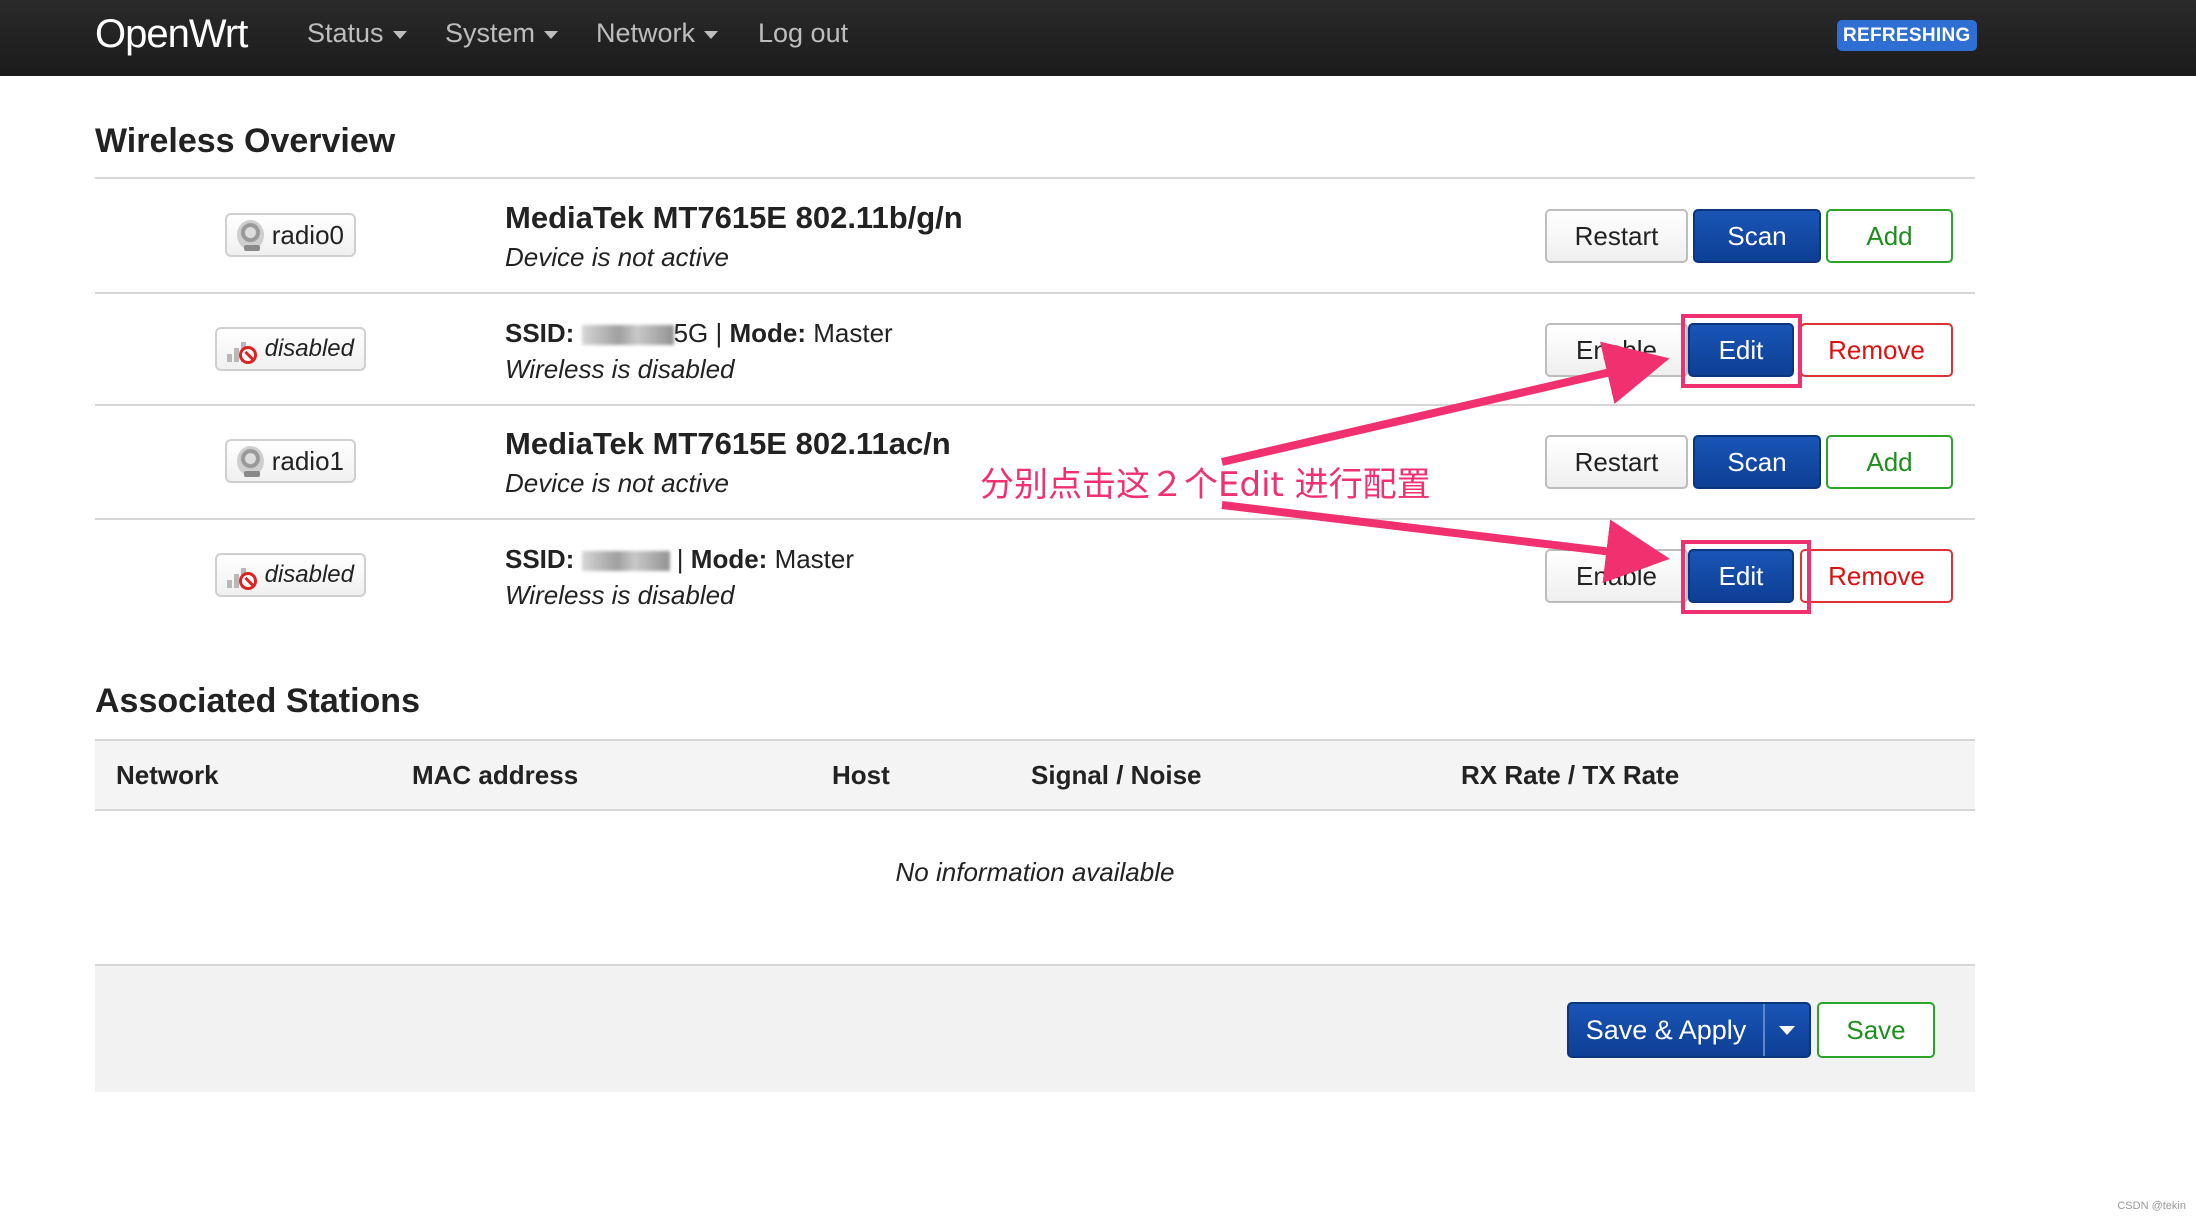 The image size is (2196, 1216). I want to click on save-apply-dropdown, so click(1787, 1030).